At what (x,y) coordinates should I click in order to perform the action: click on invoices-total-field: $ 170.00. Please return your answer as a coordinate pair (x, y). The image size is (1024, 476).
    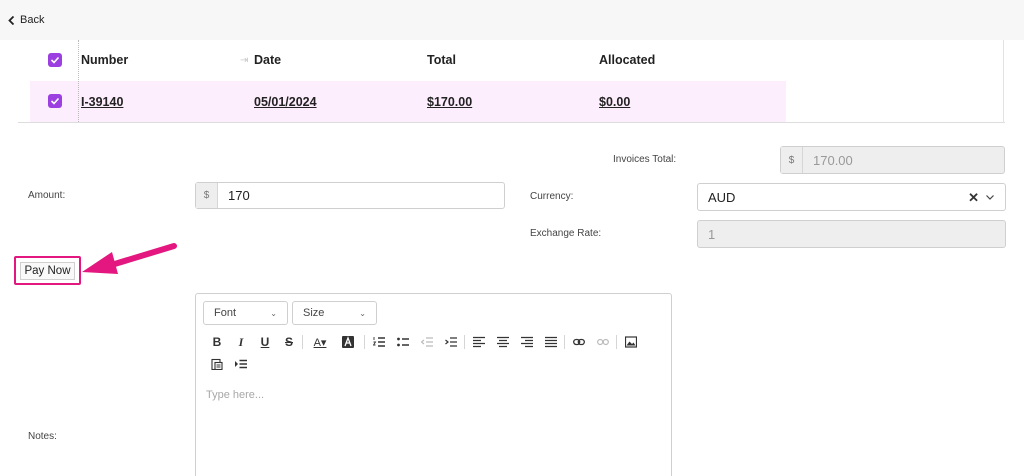
    Looking at the image, I should click on (892, 160).